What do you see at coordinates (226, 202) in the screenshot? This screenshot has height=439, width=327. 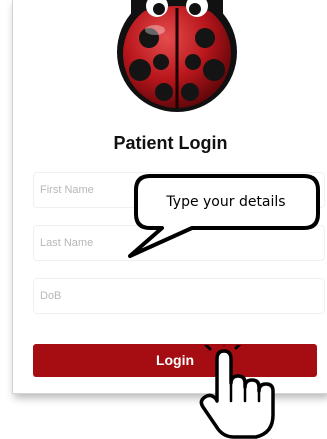 I see `callout-text: Type your details` at bounding box center [226, 202].